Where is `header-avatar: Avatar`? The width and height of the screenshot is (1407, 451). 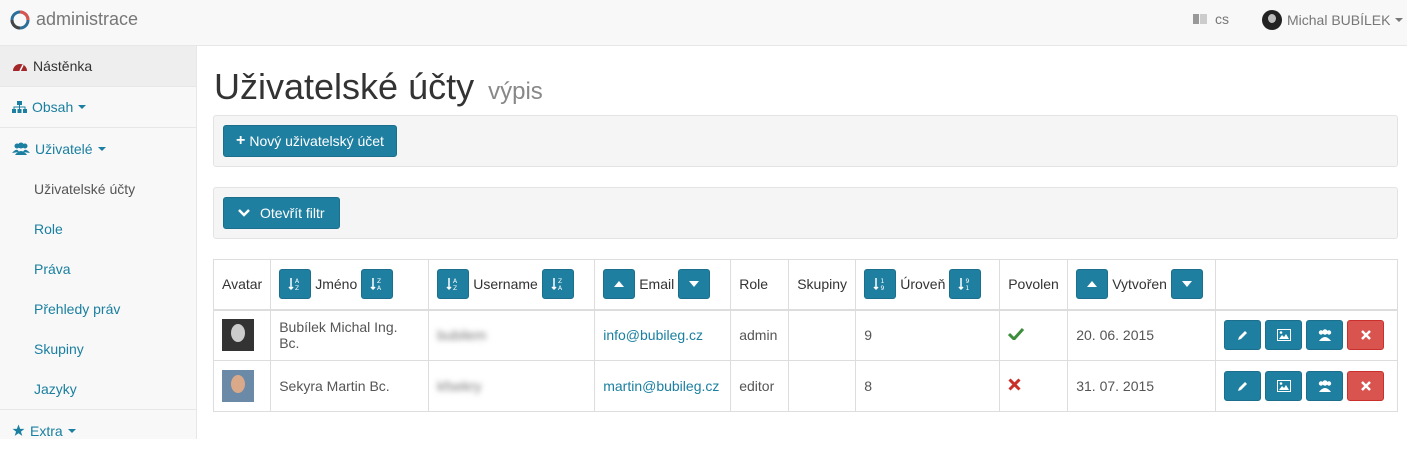
header-avatar: Avatar is located at coordinates (242, 284).